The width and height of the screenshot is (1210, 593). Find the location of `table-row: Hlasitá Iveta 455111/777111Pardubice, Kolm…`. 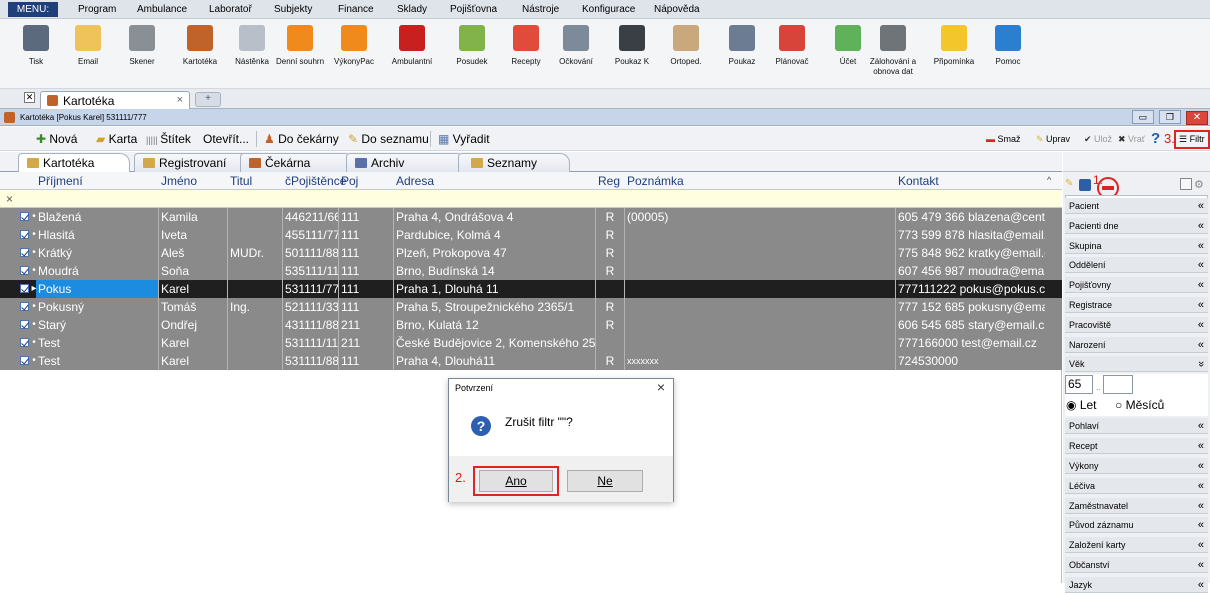

table-row: Hlasitá Iveta 455111/777111Pardubice, Kolm… is located at coordinates (531, 235).